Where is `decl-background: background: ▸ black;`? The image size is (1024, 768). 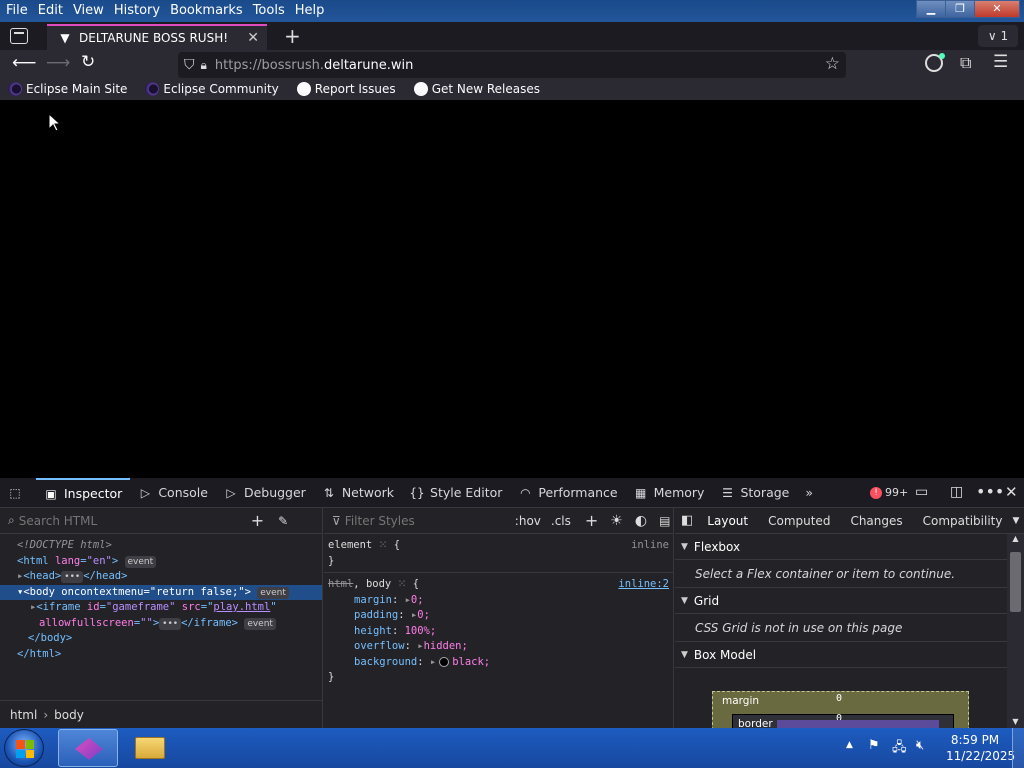
decl-background: background: ▸ black; is located at coordinates (498, 663).